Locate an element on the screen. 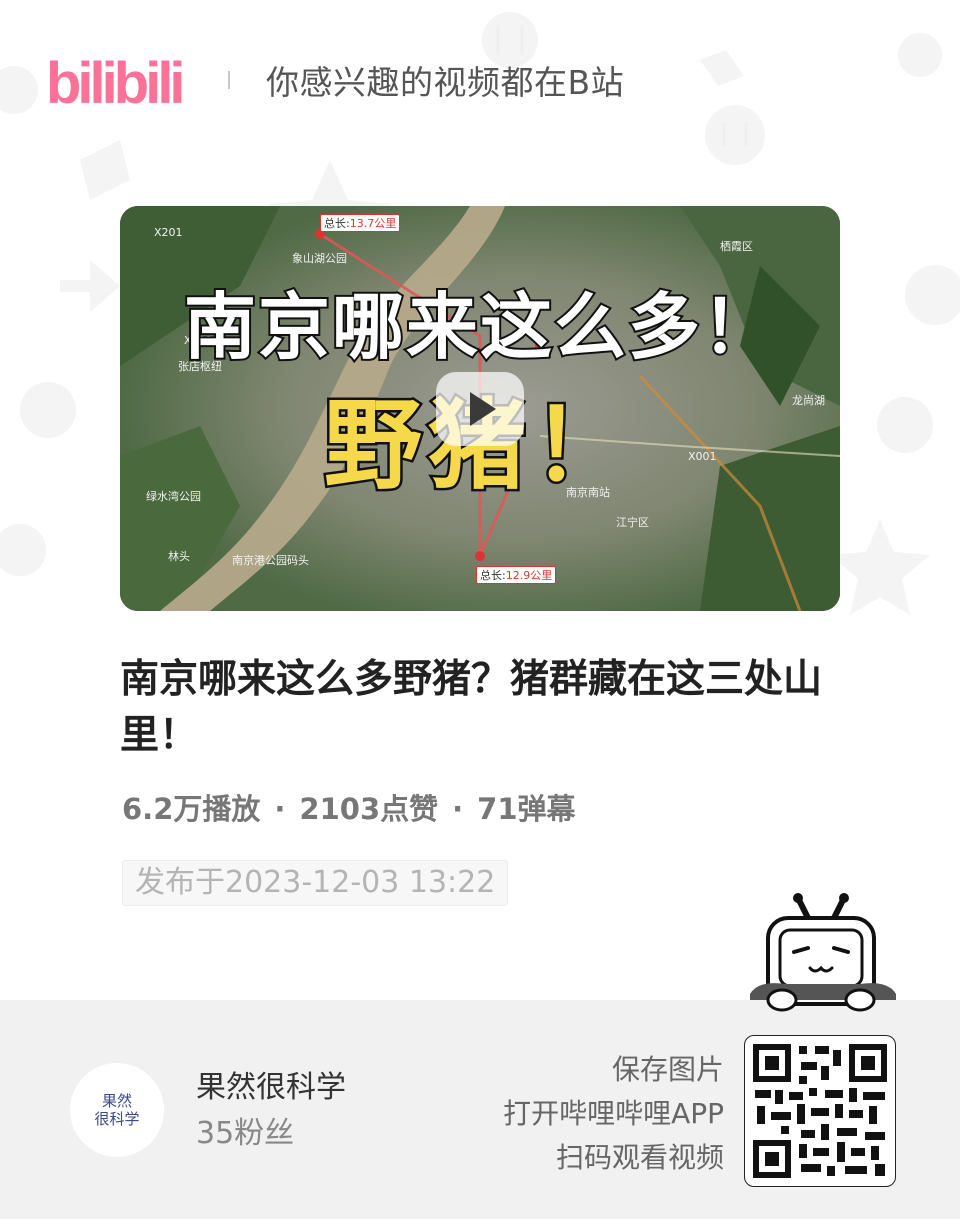 The width and height of the screenshot is (960, 1219). bilibili-tv-mascot-icon is located at coordinates (823, 952).